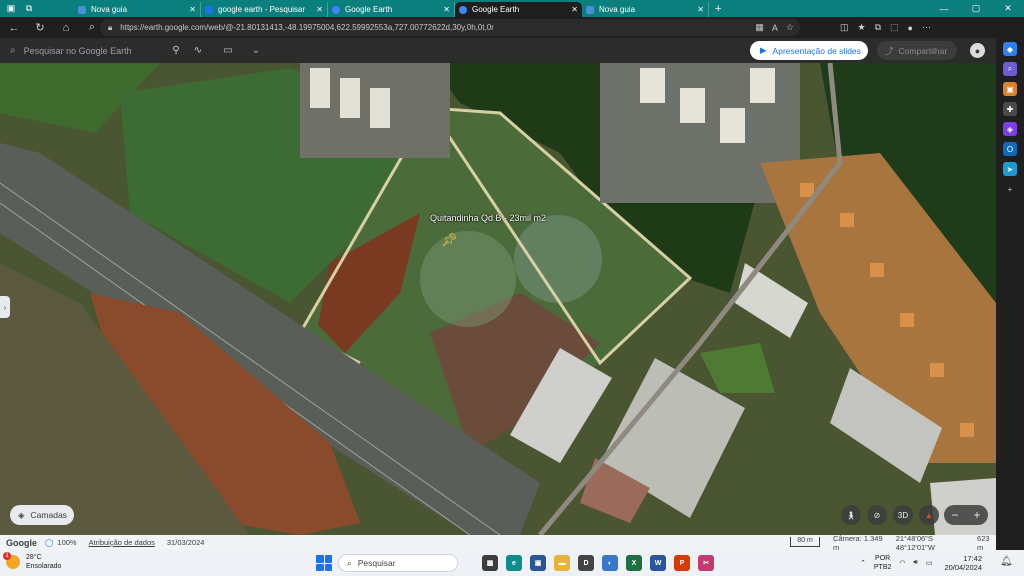 This screenshot has width=1024, height=576. What do you see at coordinates (324, 563) in the screenshot?
I see `start-button` at bounding box center [324, 563].